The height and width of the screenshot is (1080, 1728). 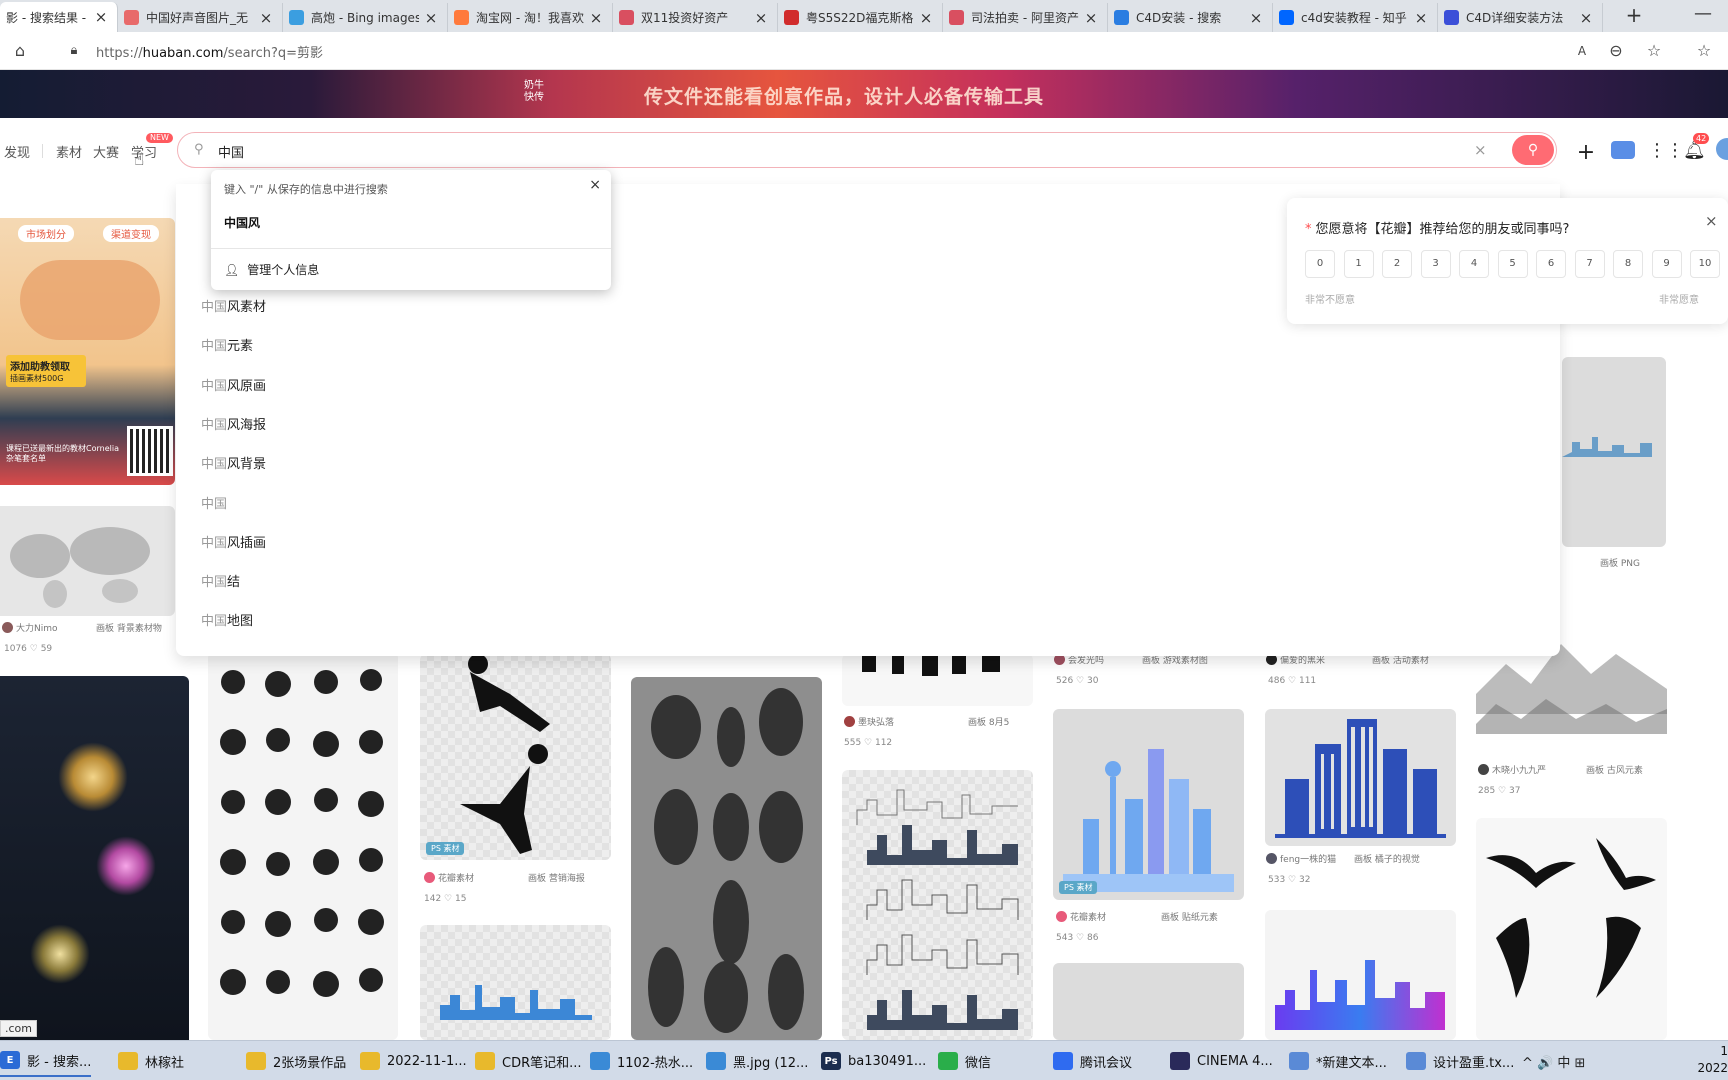 What do you see at coordinates (233, 541) in the screenshot?
I see `search-suggestion-item: 中国风插画` at bounding box center [233, 541].